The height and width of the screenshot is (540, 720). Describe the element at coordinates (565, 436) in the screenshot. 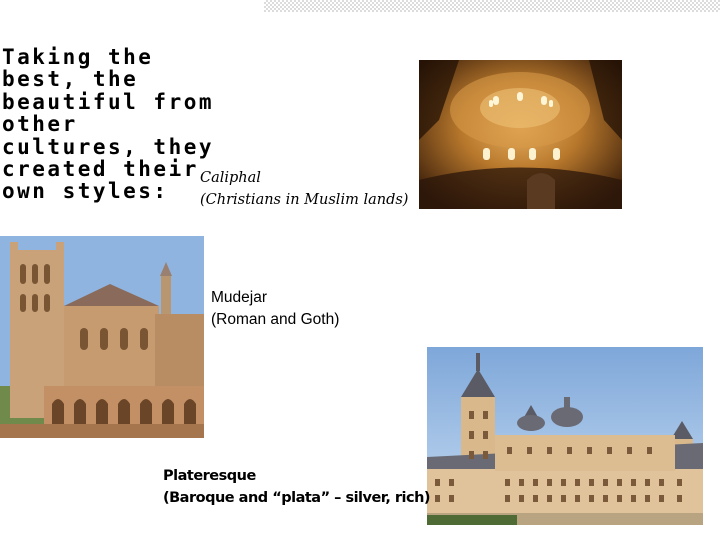

I see `escorial-photo` at that location.